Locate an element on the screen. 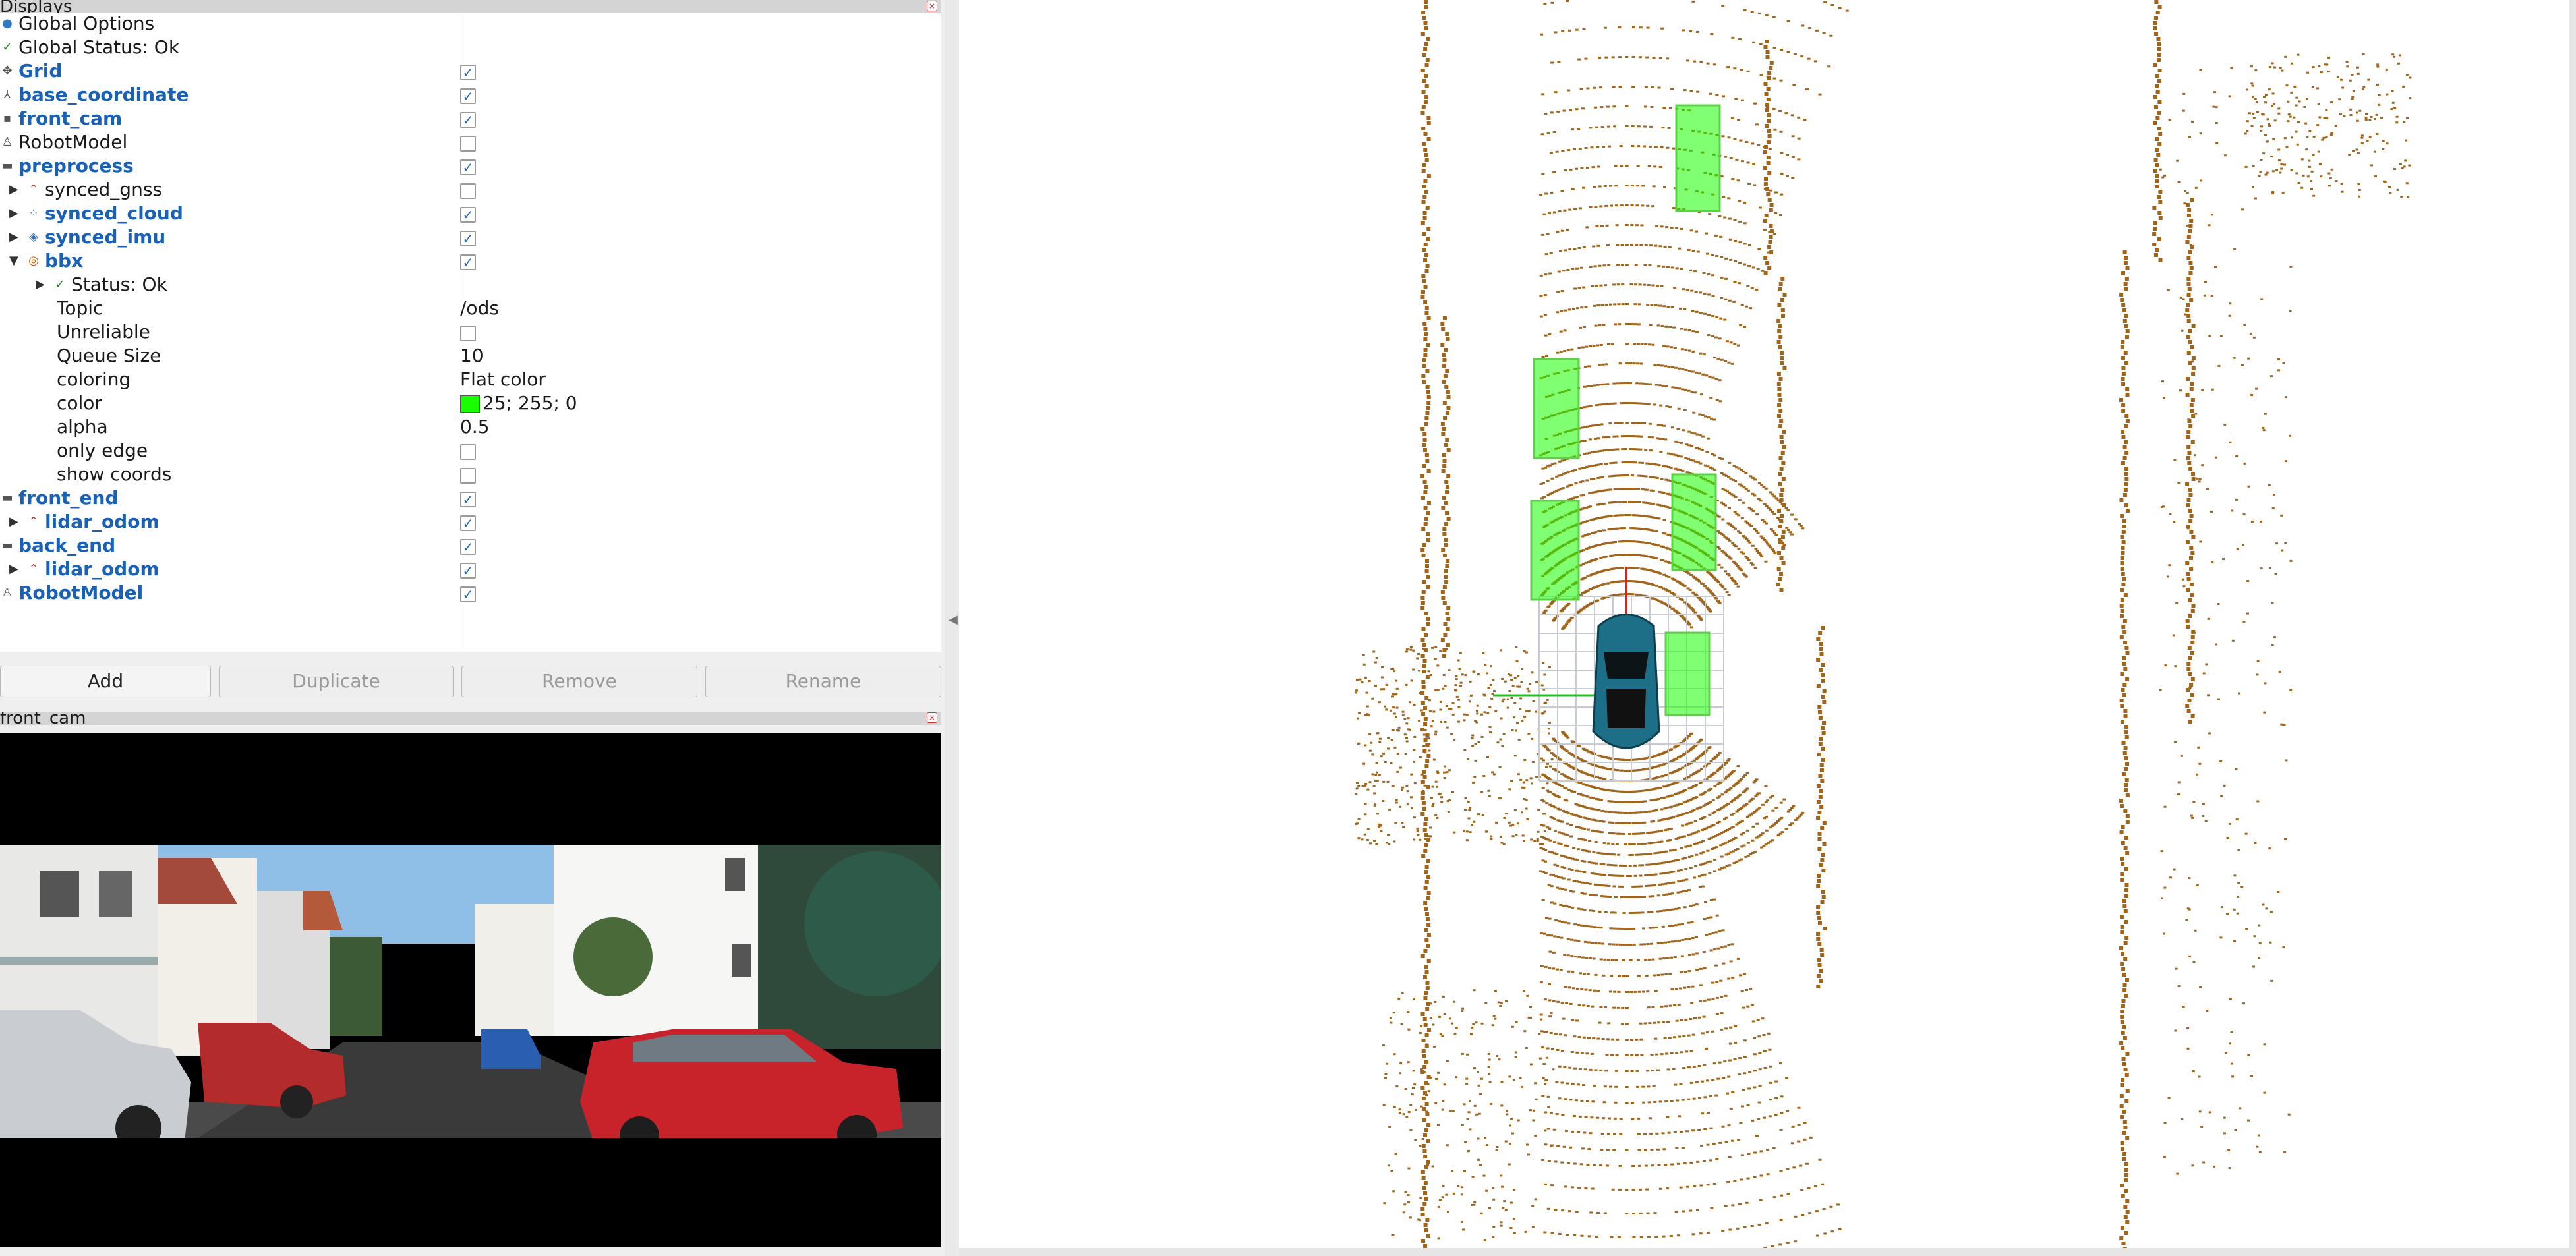 The width and height of the screenshot is (2576, 1256). bottom-edge-strip is located at coordinates (1767, 1252).